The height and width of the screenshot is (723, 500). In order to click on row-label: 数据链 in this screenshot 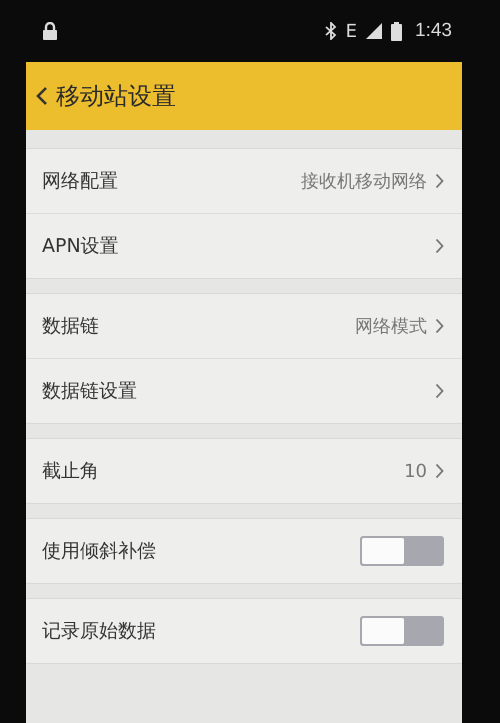, I will do `click(70, 326)`.